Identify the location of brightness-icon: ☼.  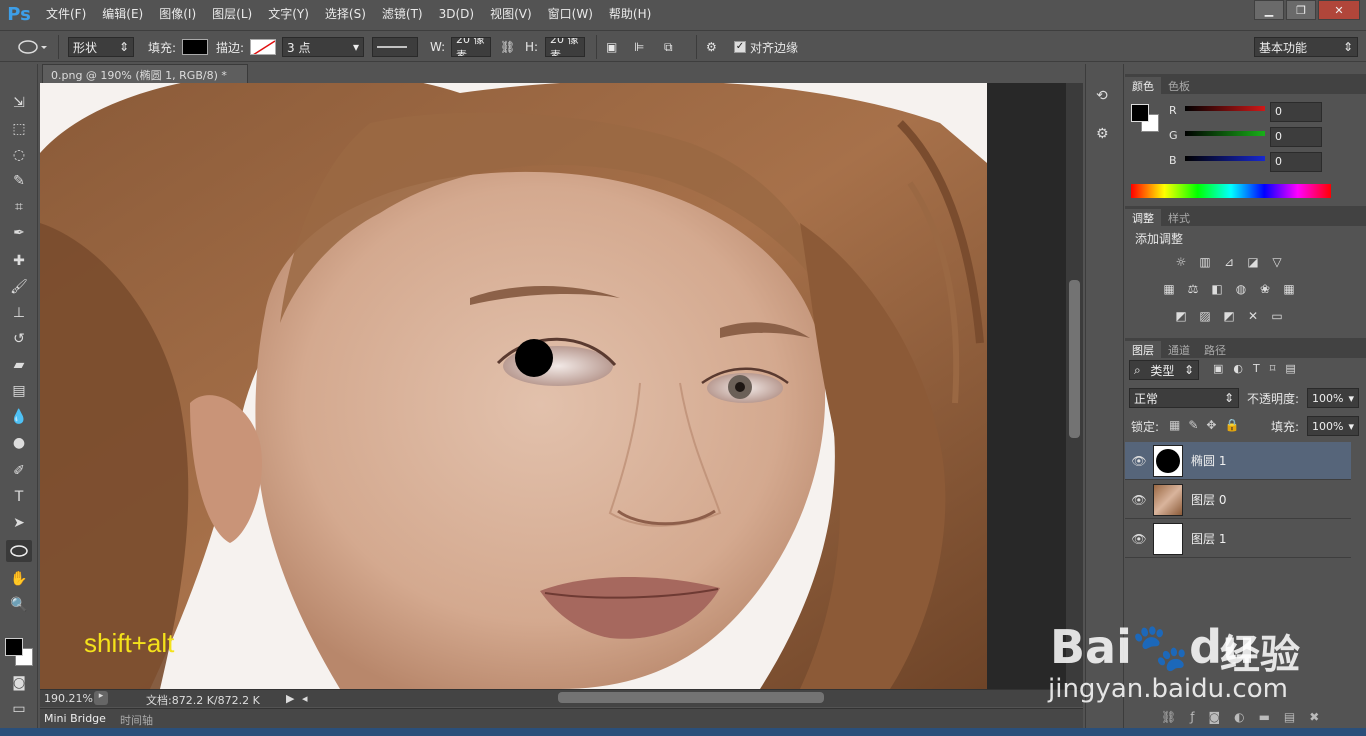
(1181, 262).